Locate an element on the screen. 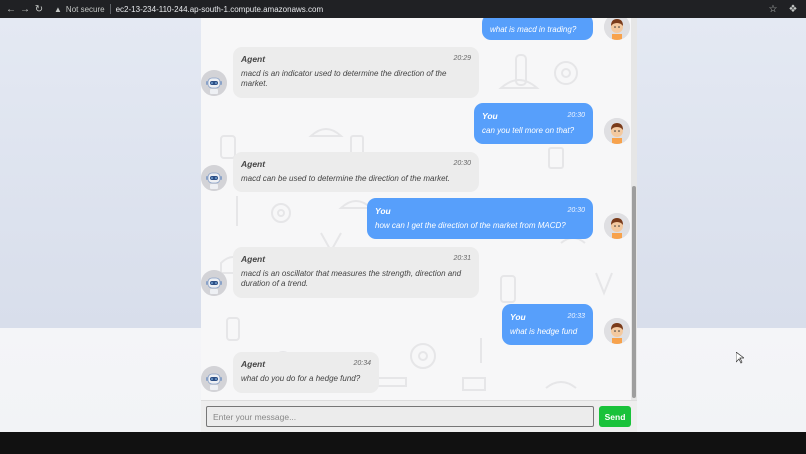 This screenshot has width=806, height=454. message-time: 20:31 is located at coordinates (462, 258).